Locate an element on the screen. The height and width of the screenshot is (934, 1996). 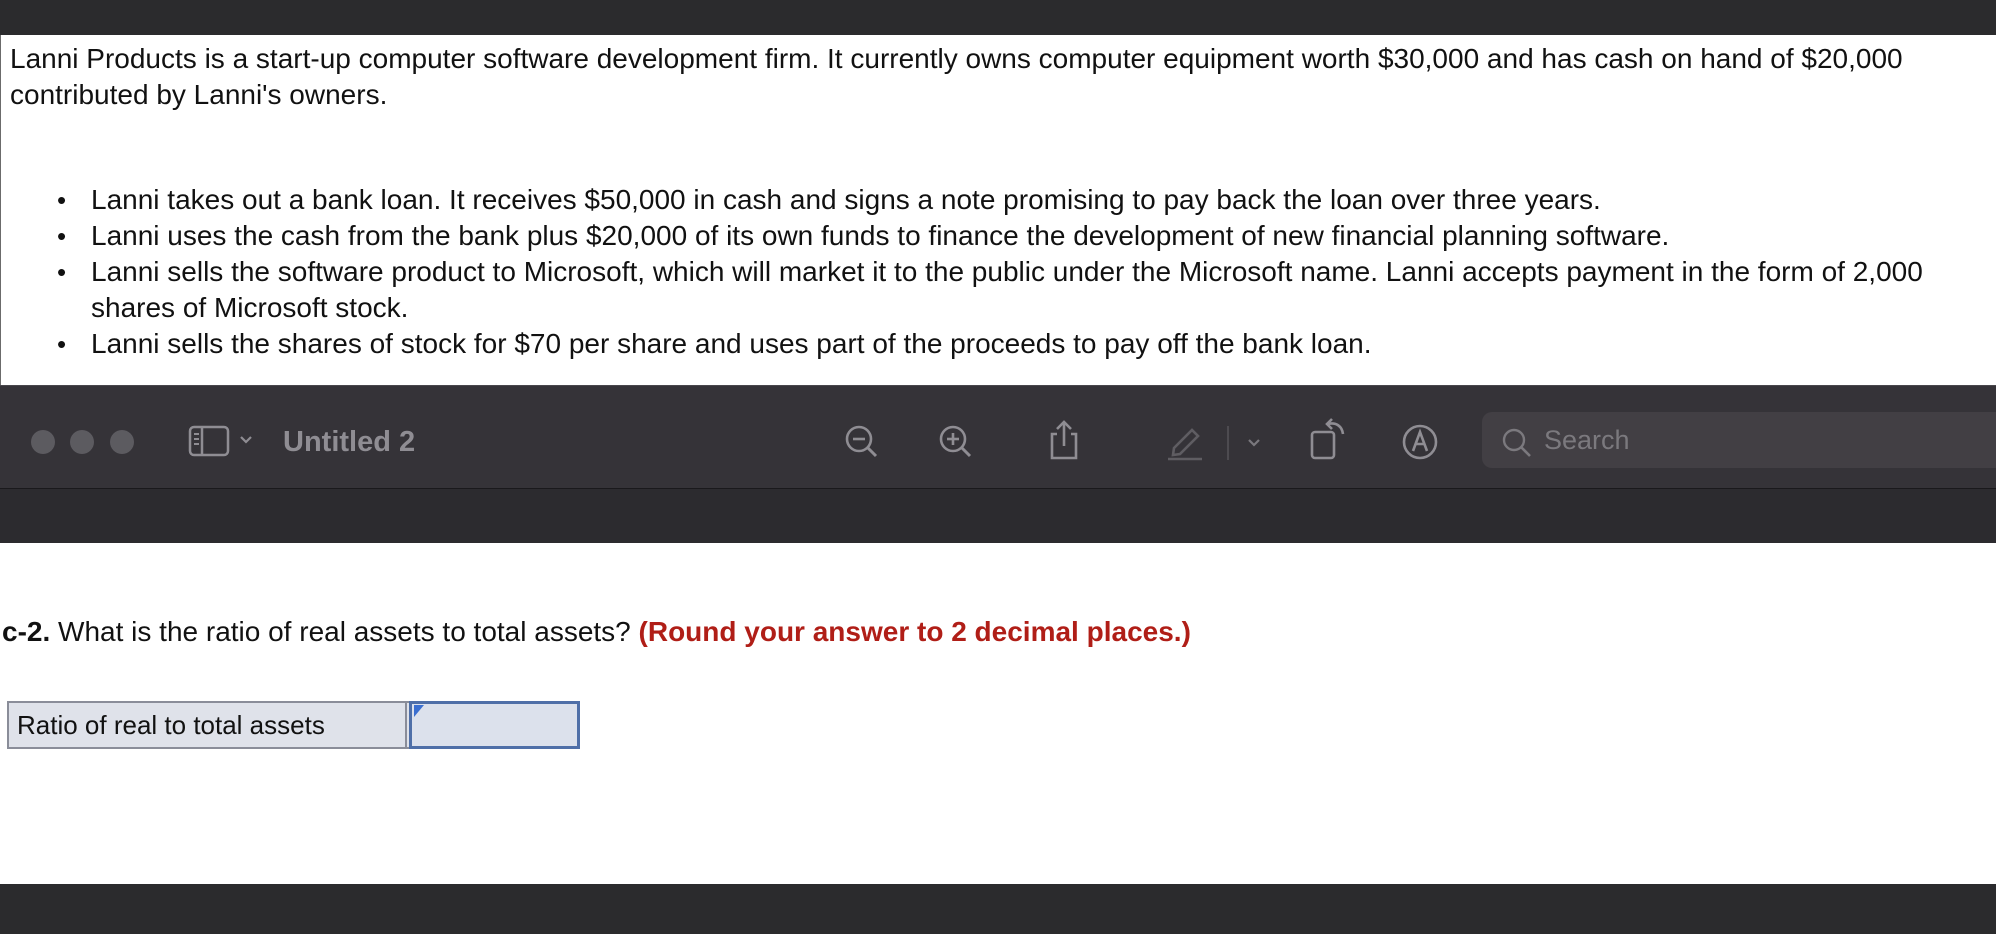
search-input: Search is located at coordinates (1739, 440).